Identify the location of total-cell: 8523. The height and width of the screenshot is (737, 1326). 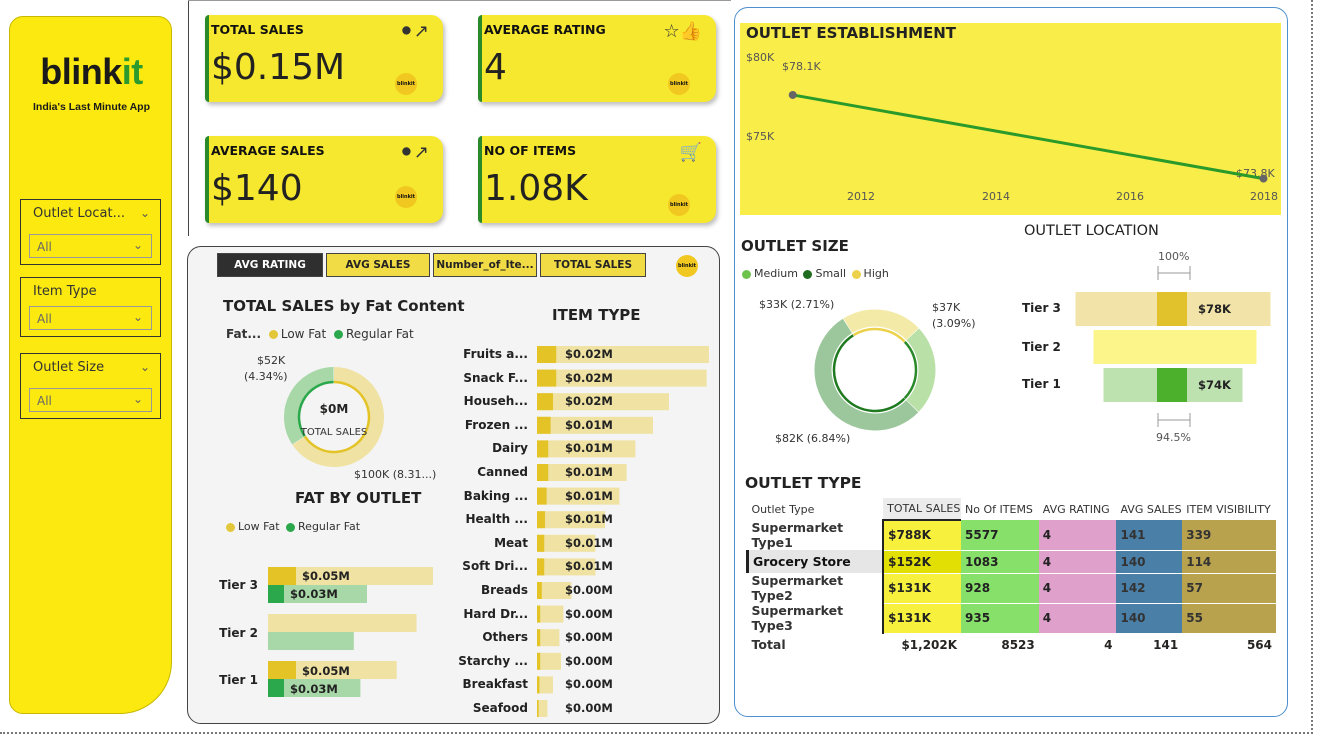
(1018, 644).